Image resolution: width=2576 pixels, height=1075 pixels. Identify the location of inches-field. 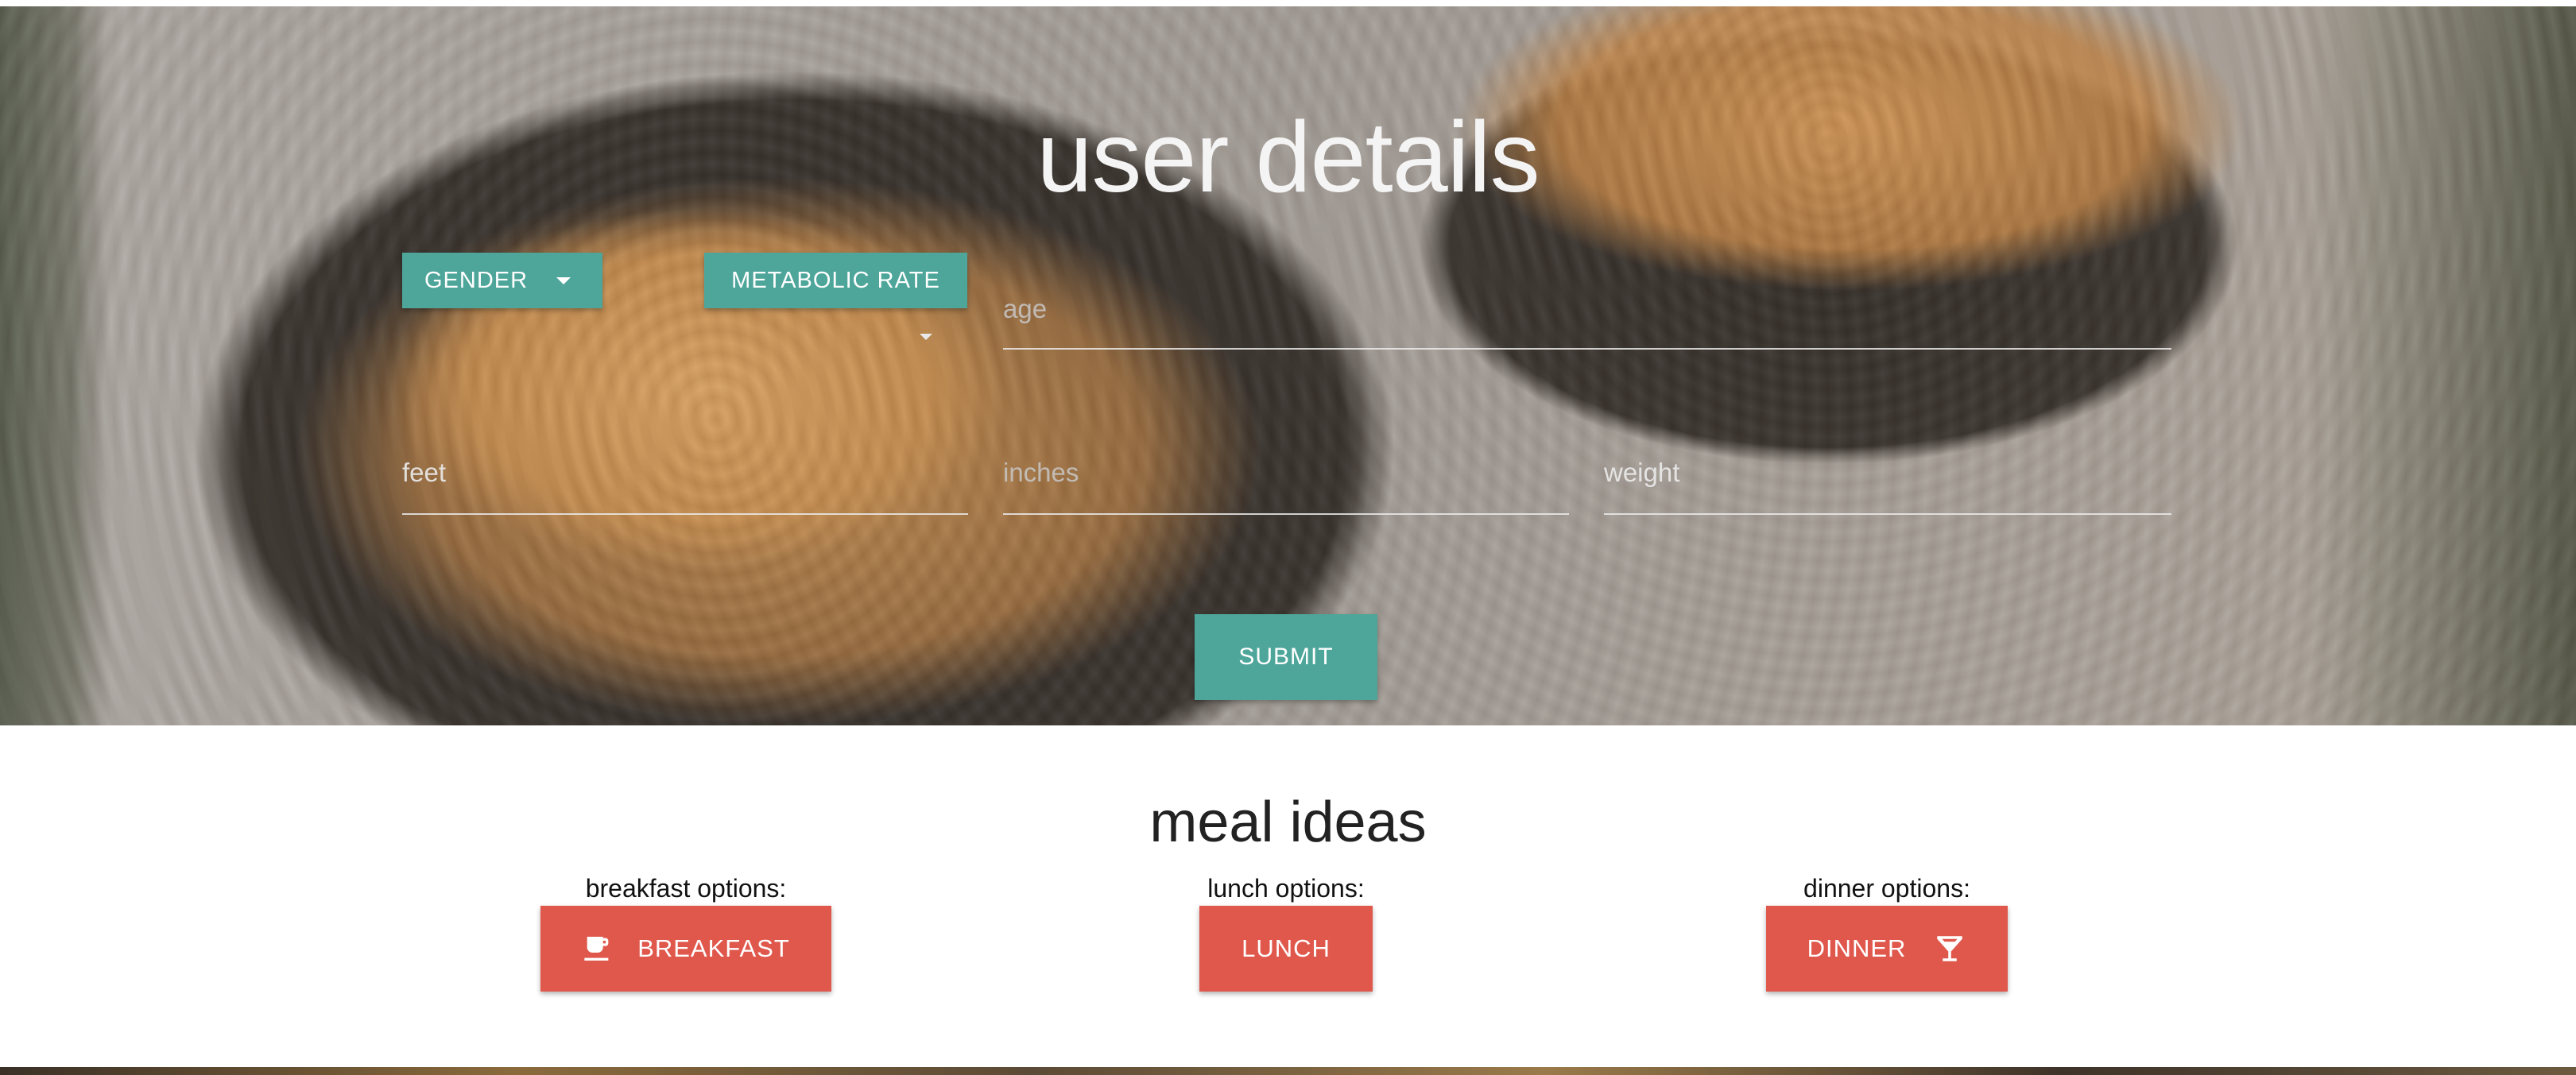
(1286, 486).